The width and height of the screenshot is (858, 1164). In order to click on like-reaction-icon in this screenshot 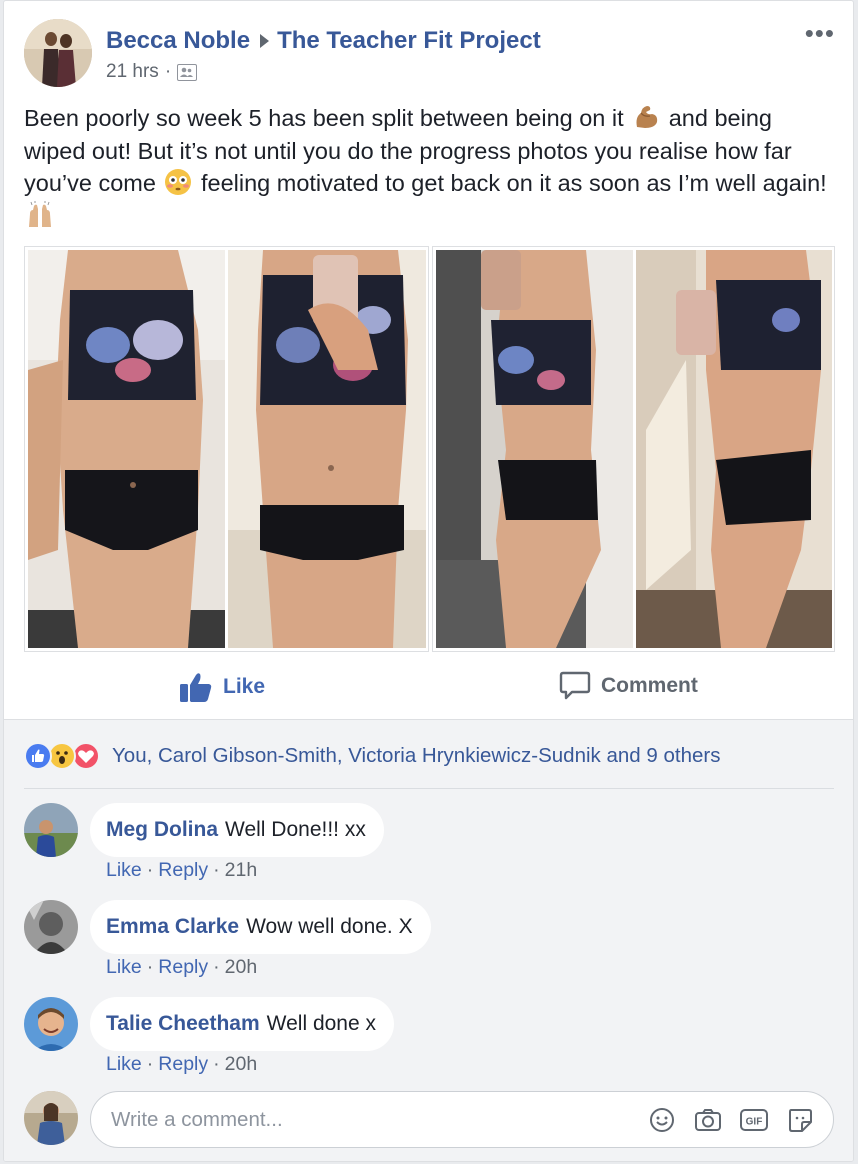, I will do `click(38, 756)`.